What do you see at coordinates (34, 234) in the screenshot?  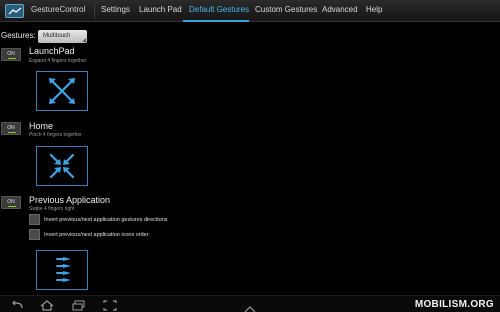 I see `invert-icons-order-checkbox` at bounding box center [34, 234].